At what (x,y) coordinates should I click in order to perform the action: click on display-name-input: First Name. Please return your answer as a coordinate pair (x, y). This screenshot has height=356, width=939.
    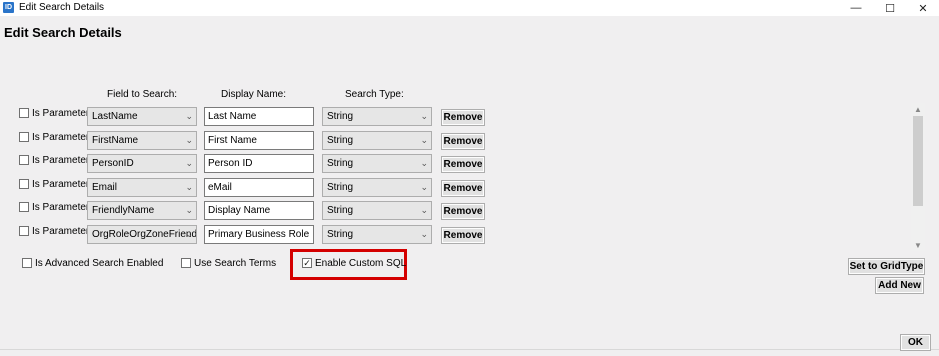
    Looking at the image, I should click on (259, 140).